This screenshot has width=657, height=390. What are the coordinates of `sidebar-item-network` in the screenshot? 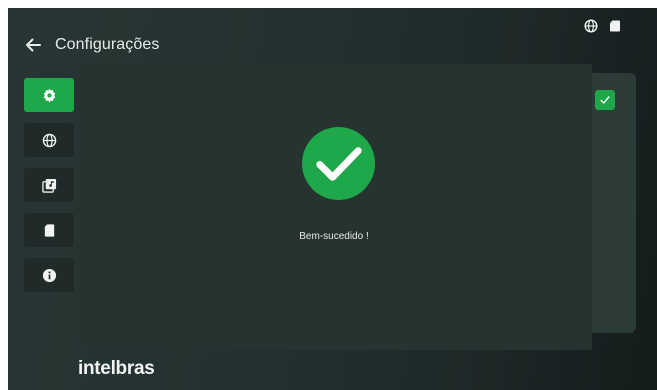 It's located at (49, 140).